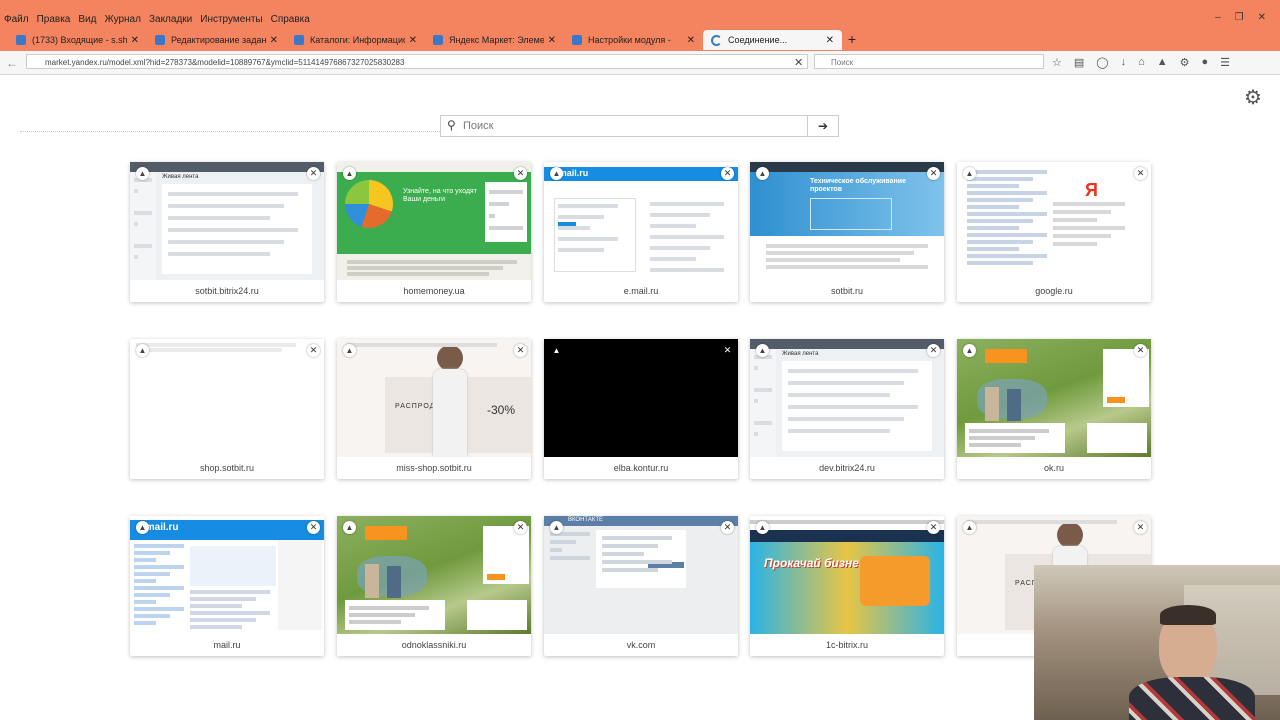 The image size is (1280, 720). I want to click on addon-icon: ⚙, so click(1185, 62).